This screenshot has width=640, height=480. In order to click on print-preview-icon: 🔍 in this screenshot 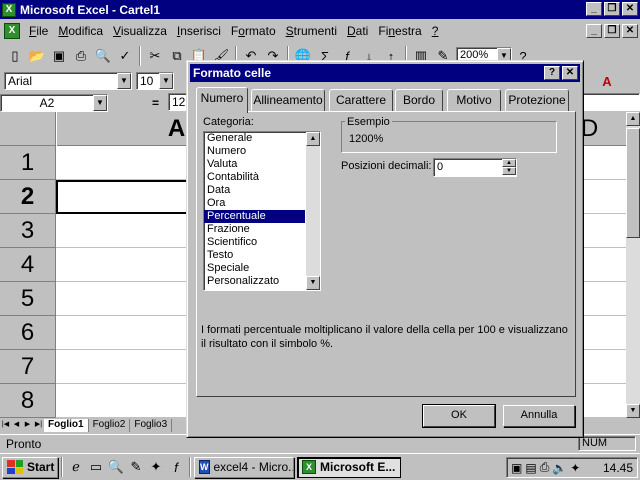, I will do `click(103, 56)`.